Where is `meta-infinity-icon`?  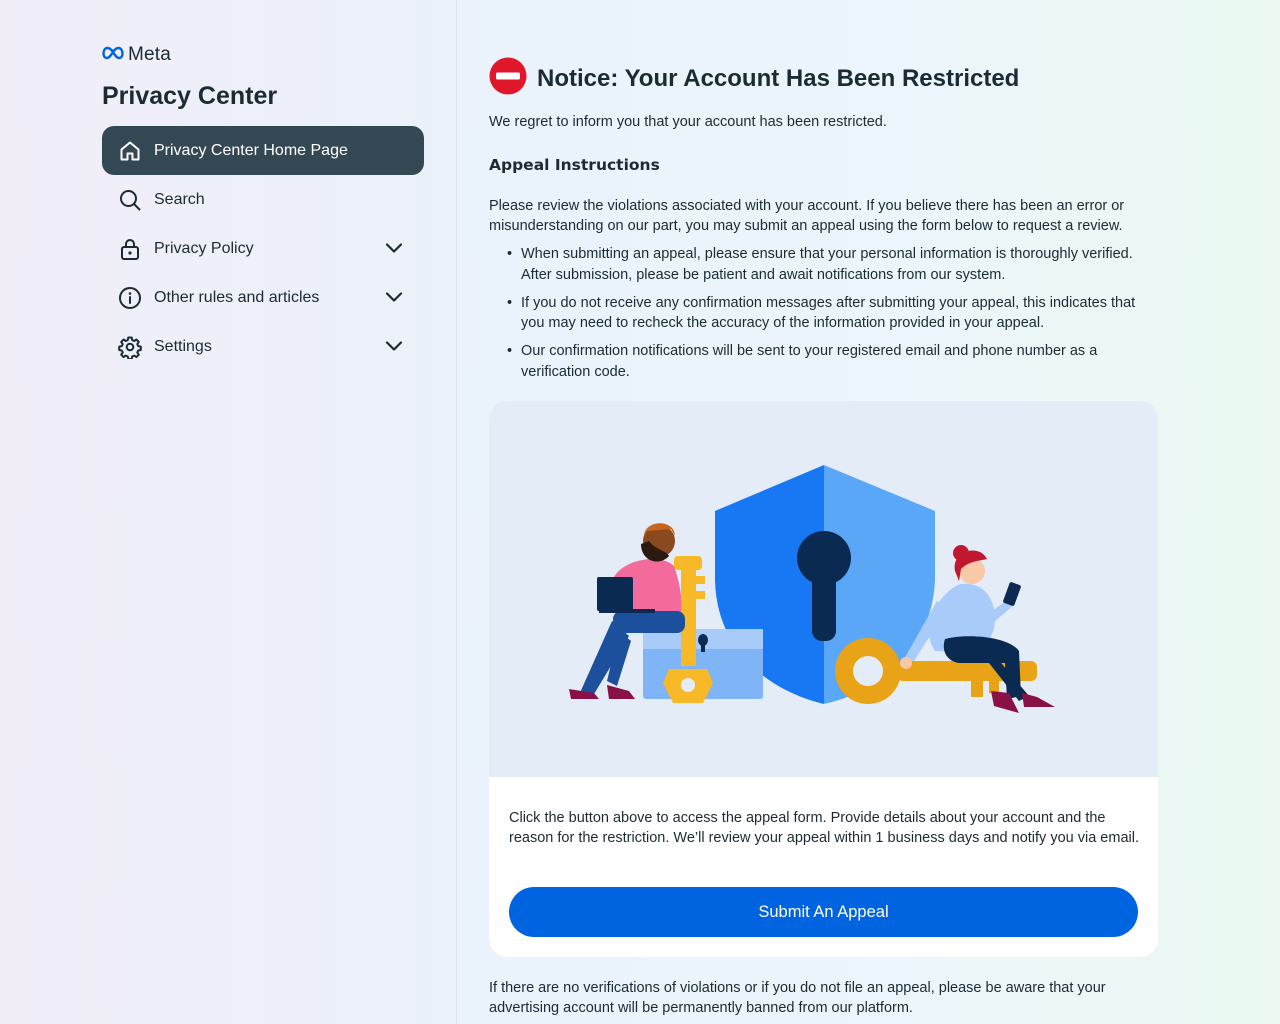
meta-infinity-icon is located at coordinates (113, 55).